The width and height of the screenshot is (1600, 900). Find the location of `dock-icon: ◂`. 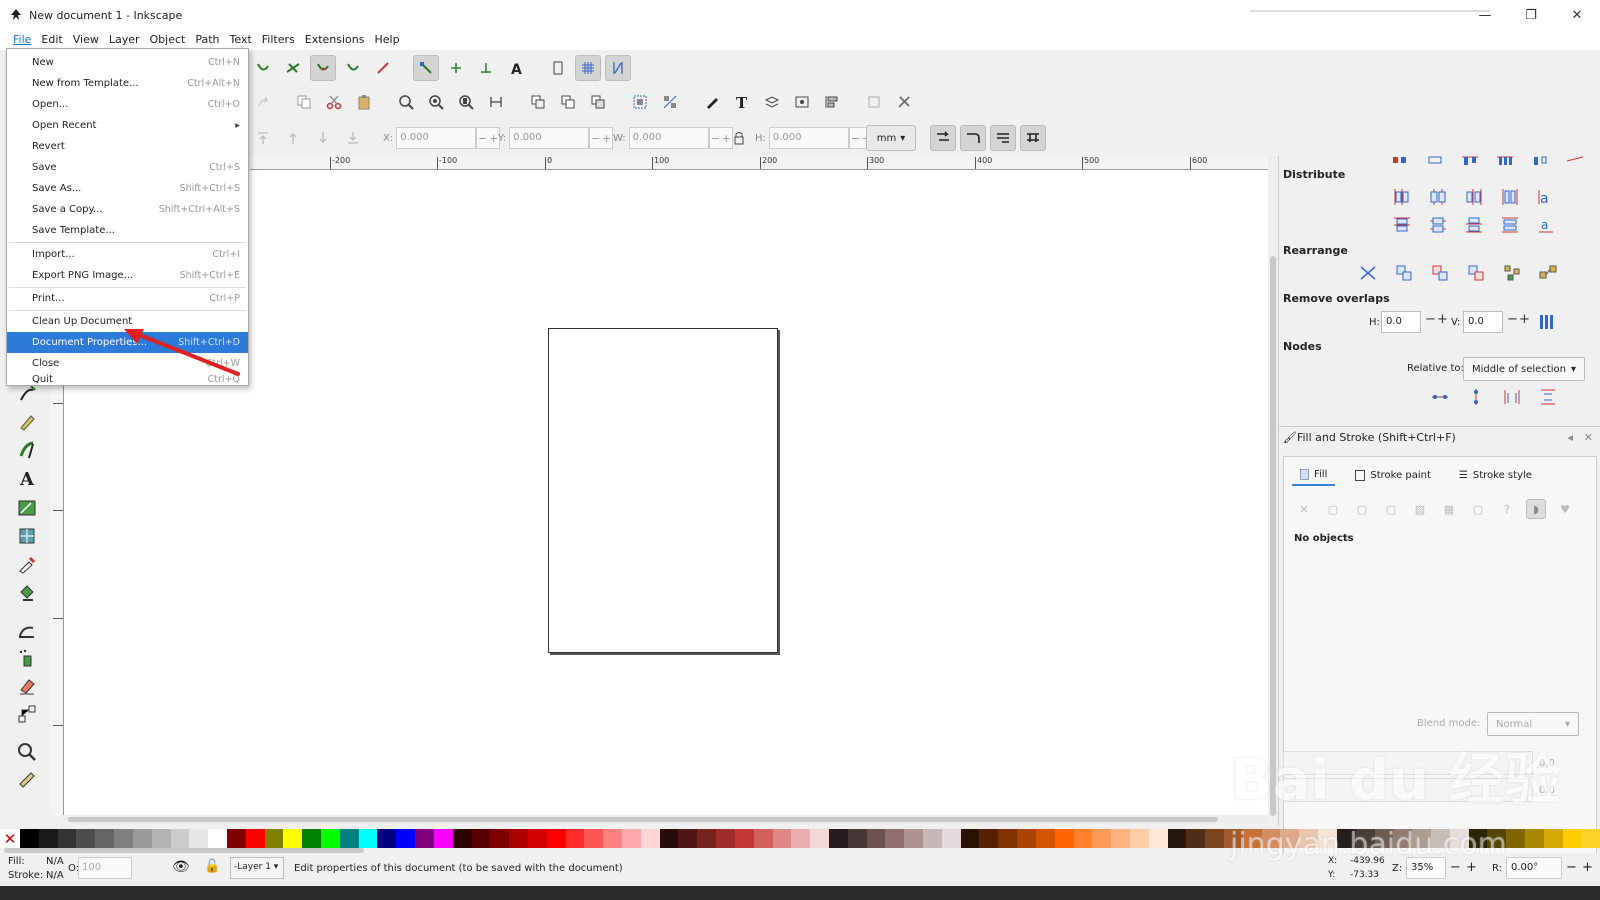

dock-icon: ◂ is located at coordinates (1570, 437).